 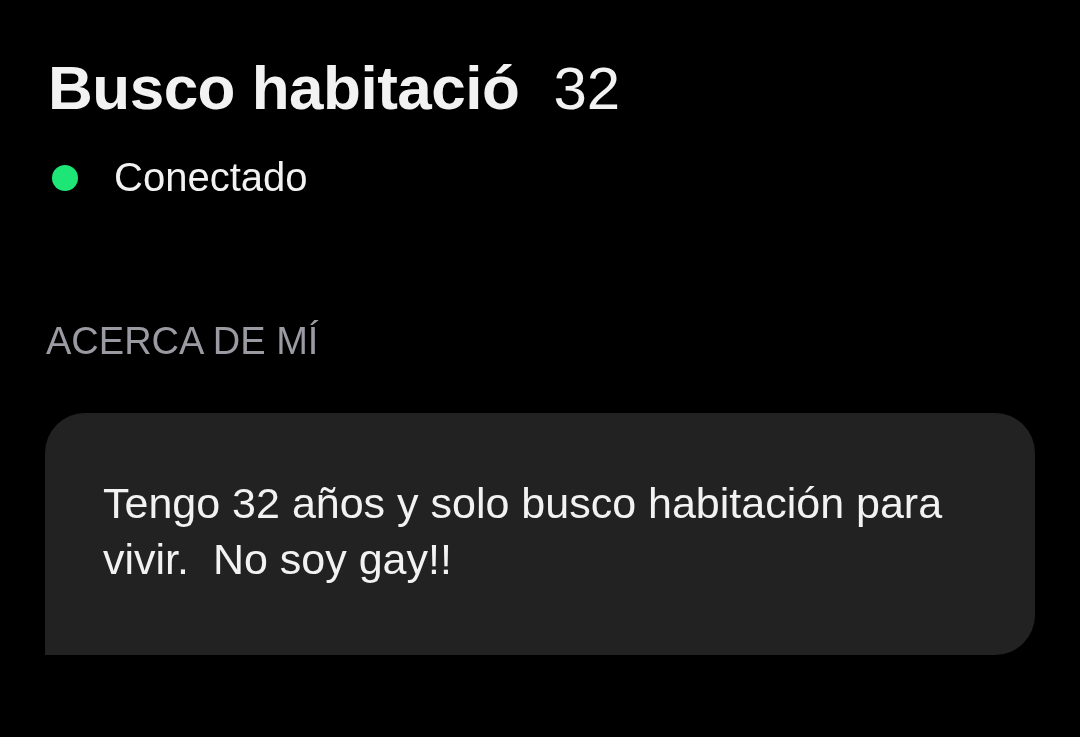 What do you see at coordinates (284, 87) in the screenshot?
I see `profile-name: Busco habitació` at bounding box center [284, 87].